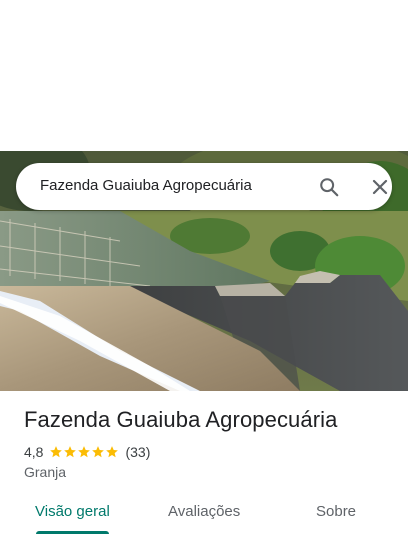 This screenshot has height=542, width=408. Describe the element at coordinates (380, 187) in the screenshot. I see `close-icon` at that location.